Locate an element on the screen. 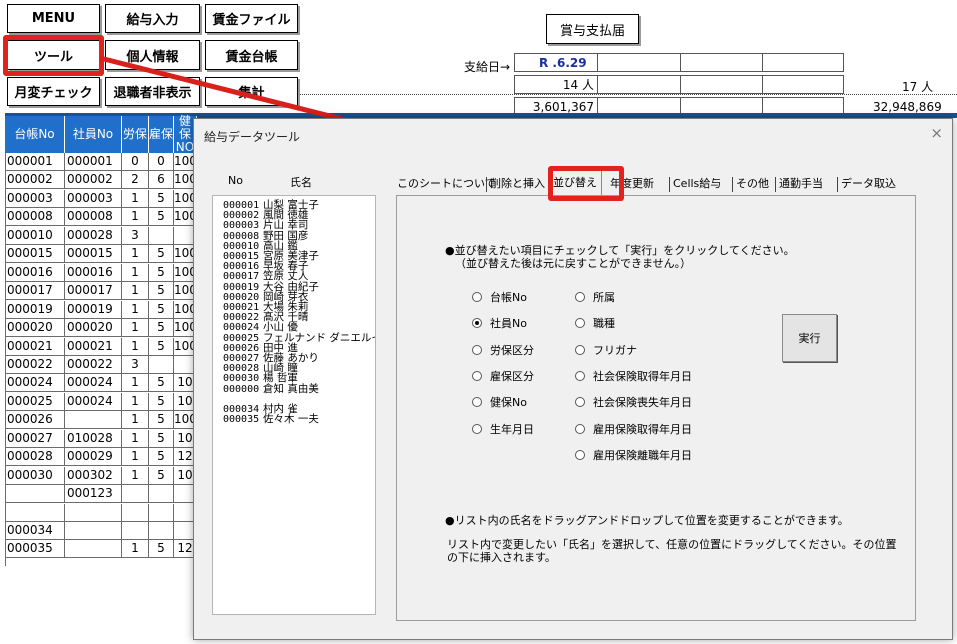 The image size is (957, 644). sort-option-radio: 社会保険取得年月日 is located at coordinates (633, 376).